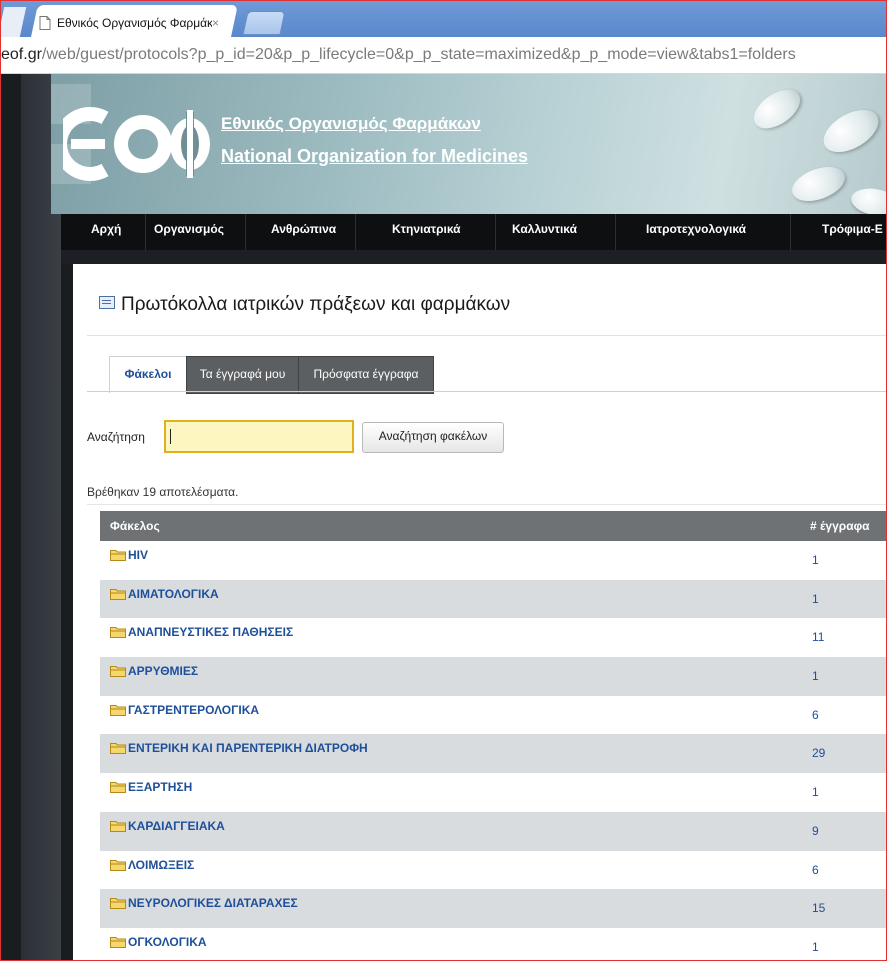 The height and width of the screenshot is (961, 887). I want to click on tab-my-documents: Τα έγγραφά μου, so click(242, 375).